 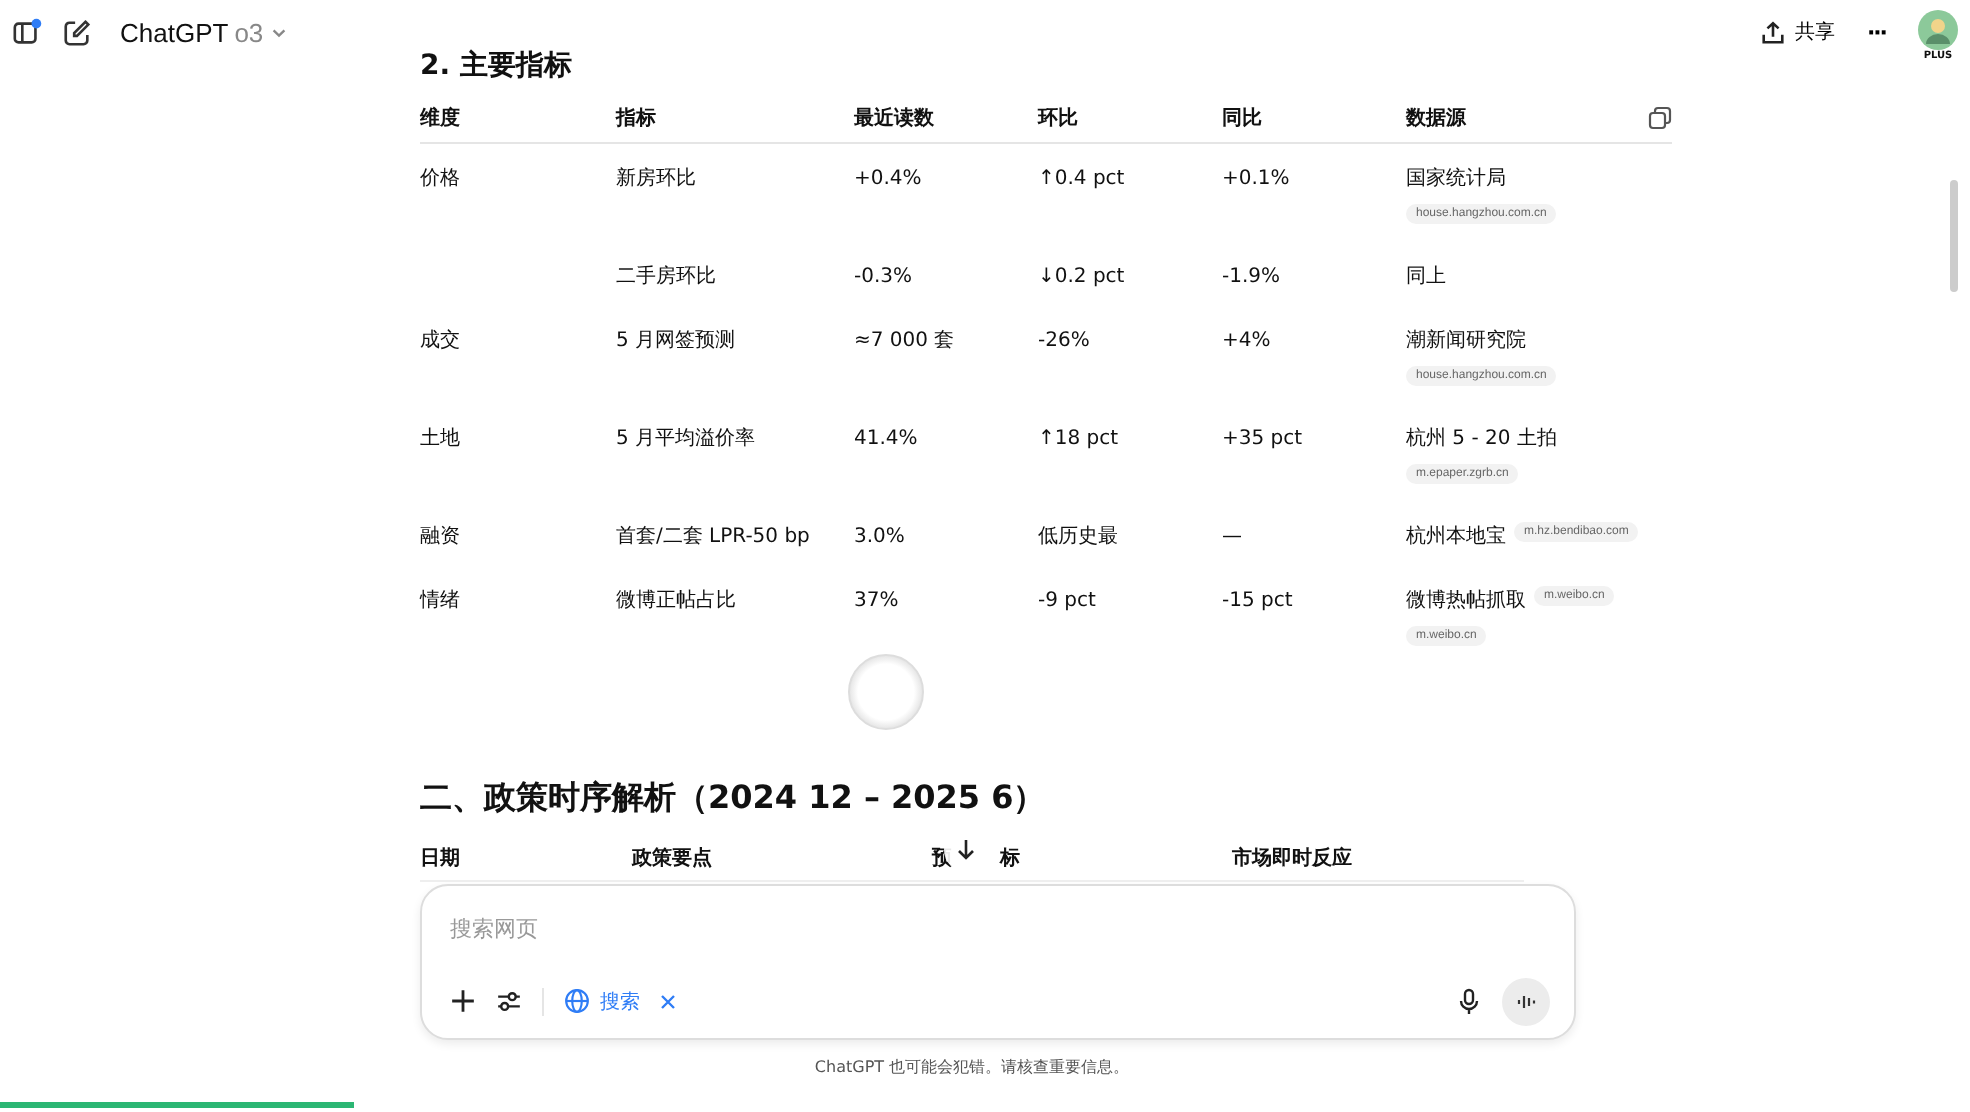 What do you see at coordinates (942, 859) in the screenshot?
I see `column-header: 预` at bounding box center [942, 859].